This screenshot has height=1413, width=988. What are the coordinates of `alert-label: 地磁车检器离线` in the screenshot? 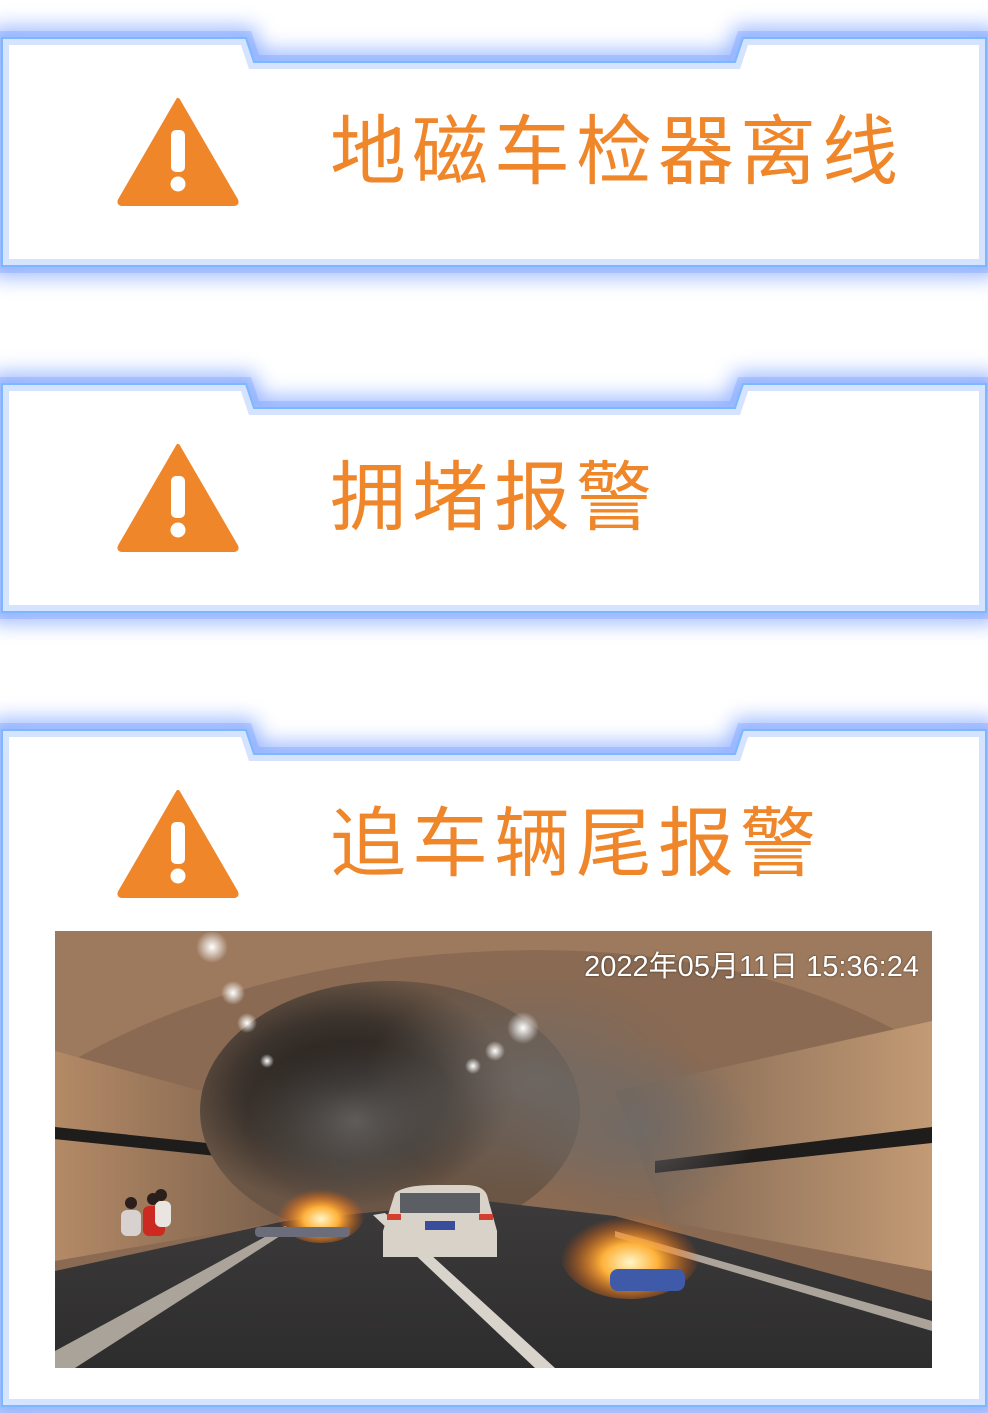 It's located at (617, 151).